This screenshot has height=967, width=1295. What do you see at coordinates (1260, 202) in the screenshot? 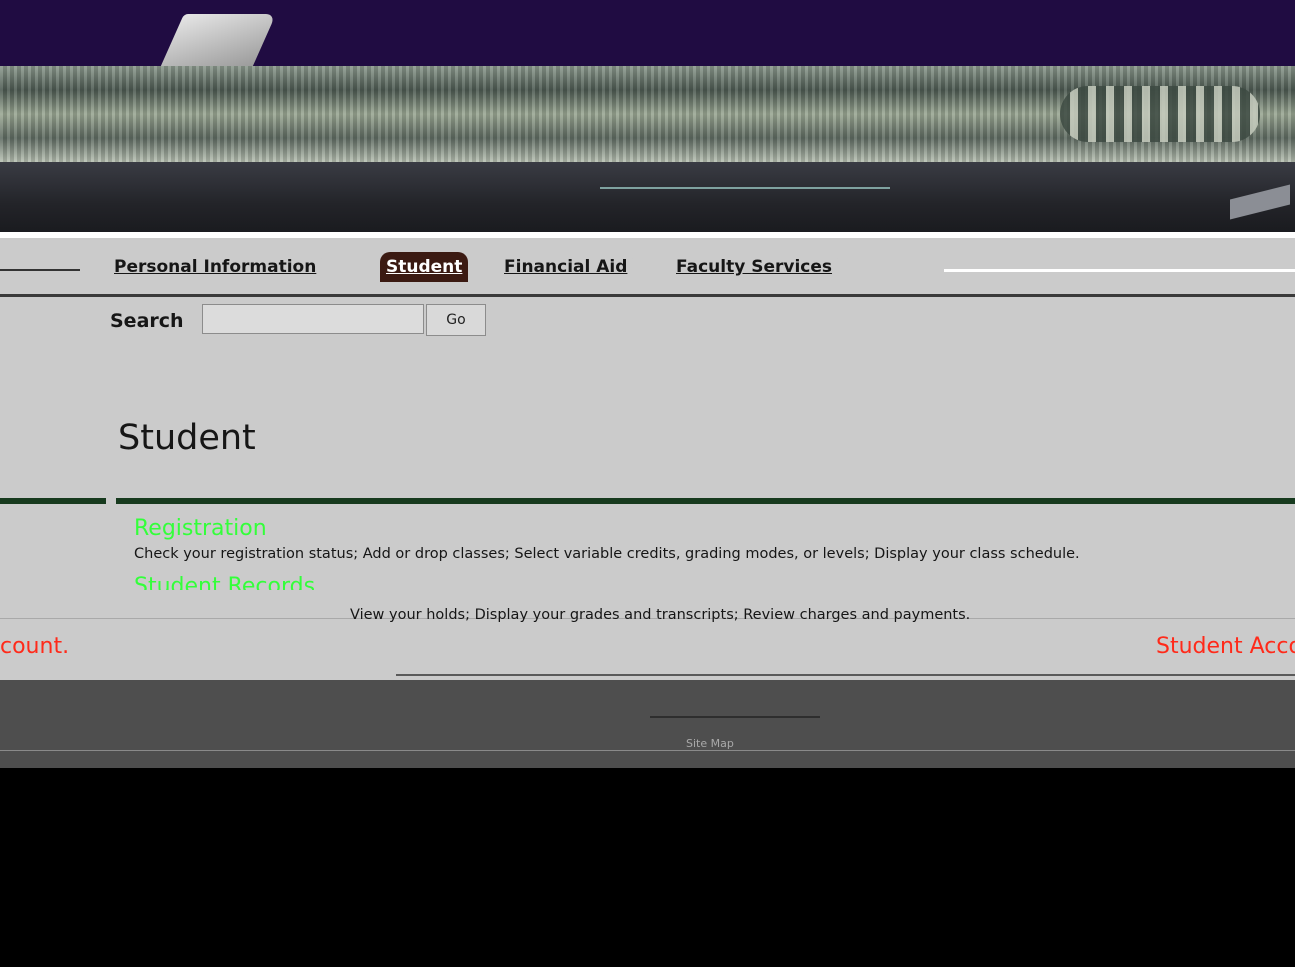
I see `strip-shape` at bounding box center [1260, 202].